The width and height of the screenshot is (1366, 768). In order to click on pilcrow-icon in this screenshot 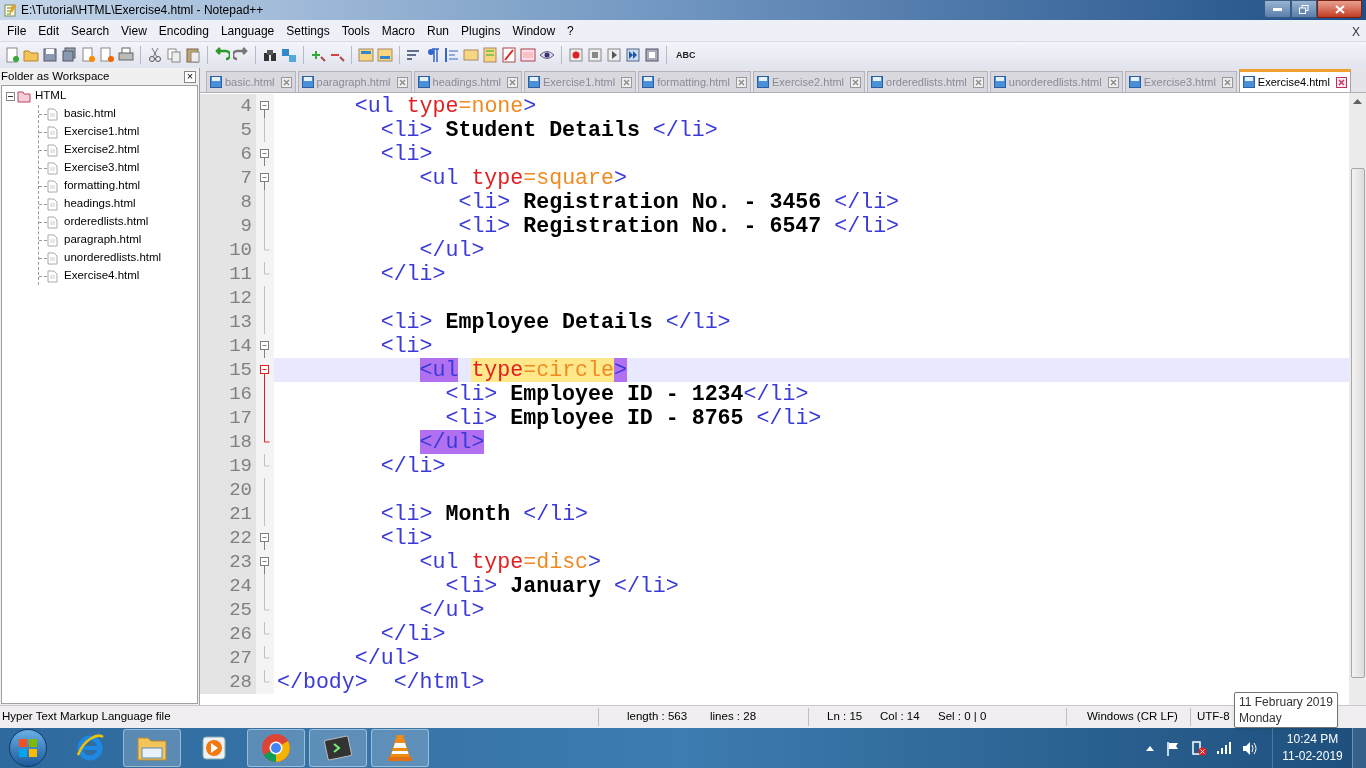, I will do `click(433, 55)`.